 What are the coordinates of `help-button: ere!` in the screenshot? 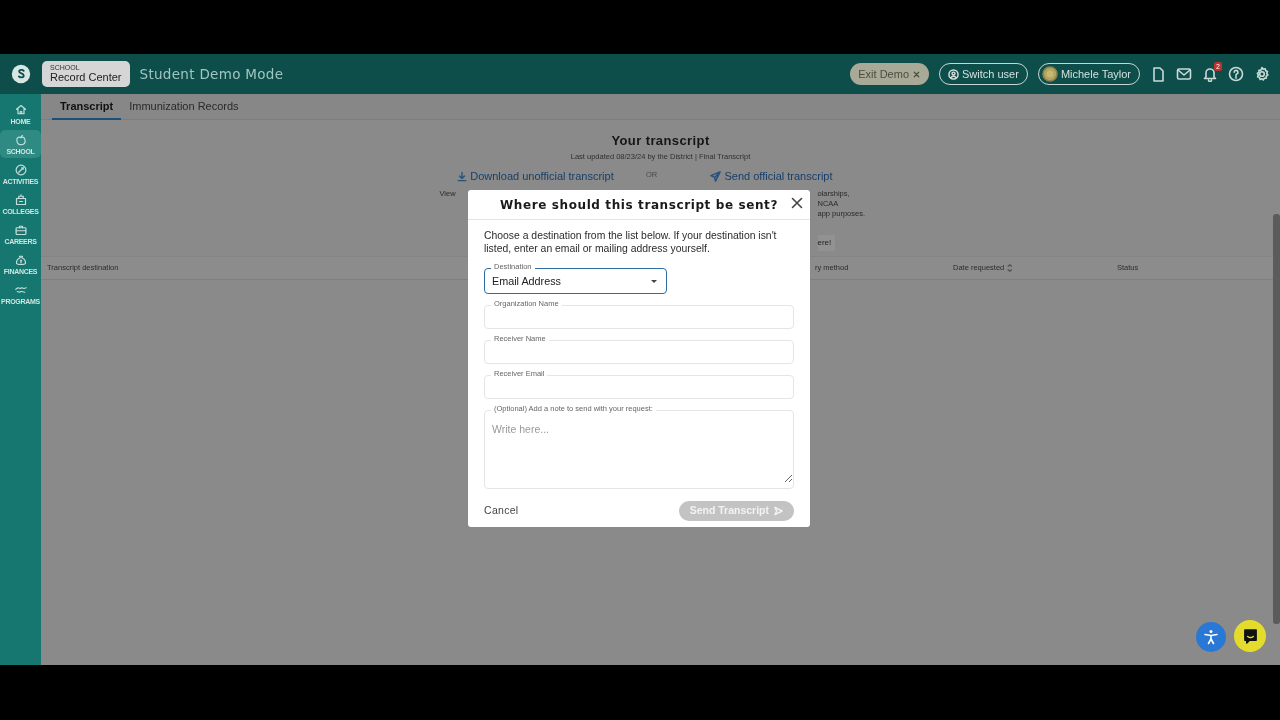 It's located at (826, 242).